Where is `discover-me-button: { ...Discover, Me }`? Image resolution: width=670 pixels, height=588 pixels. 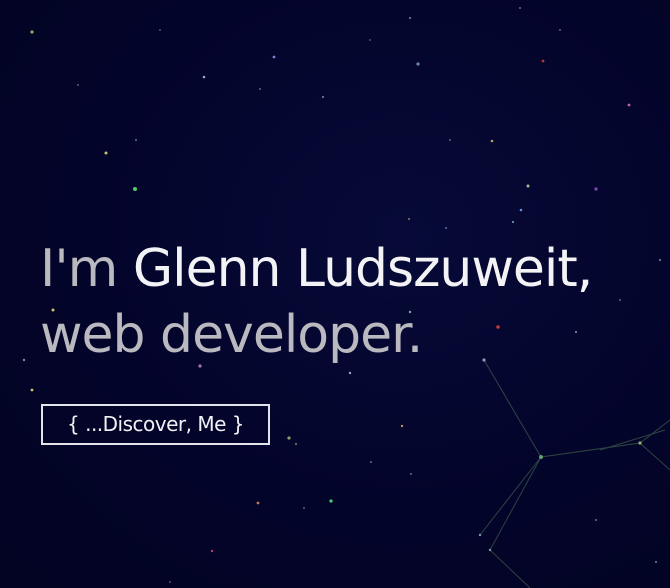
discover-me-button: { ...Discover, Me } is located at coordinates (155, 424).